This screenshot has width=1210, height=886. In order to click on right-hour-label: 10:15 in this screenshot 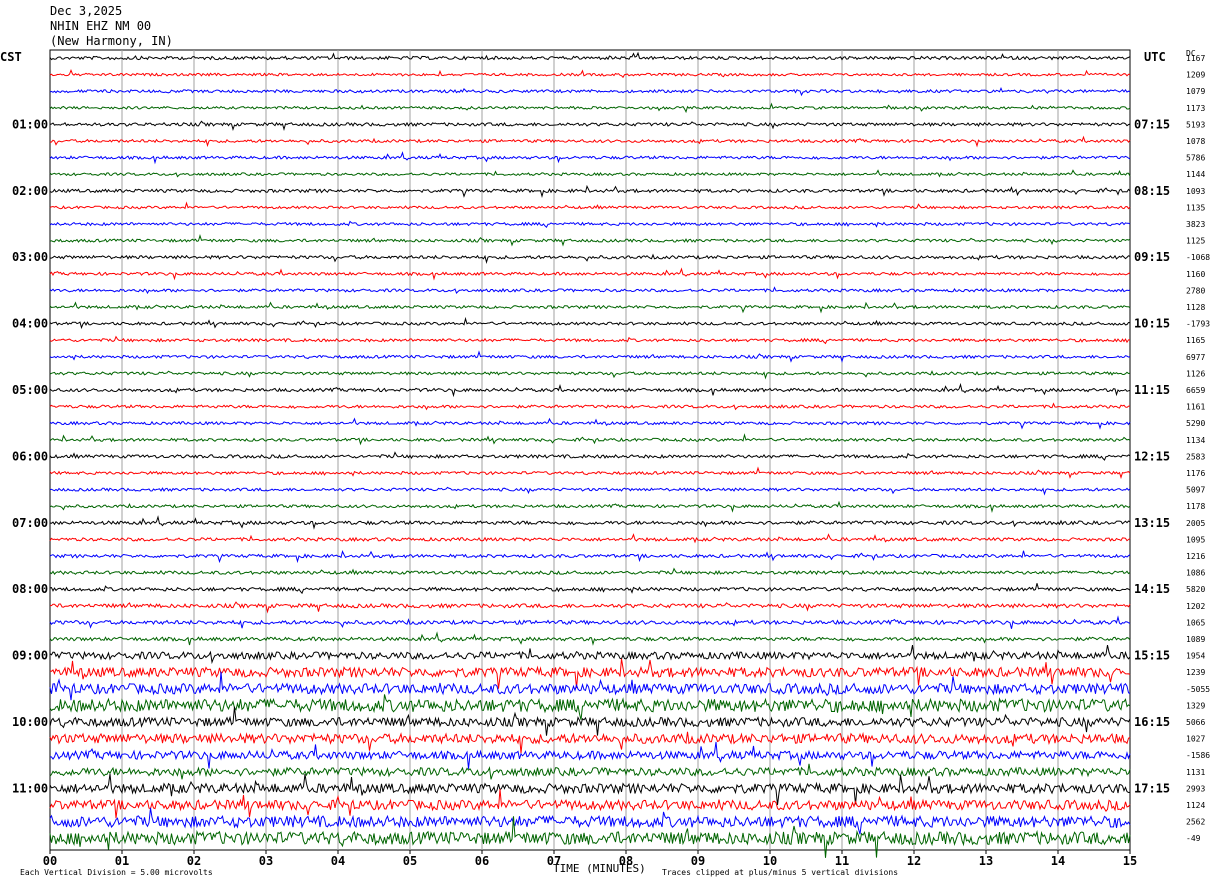, I will do `click(1152, 324)`.